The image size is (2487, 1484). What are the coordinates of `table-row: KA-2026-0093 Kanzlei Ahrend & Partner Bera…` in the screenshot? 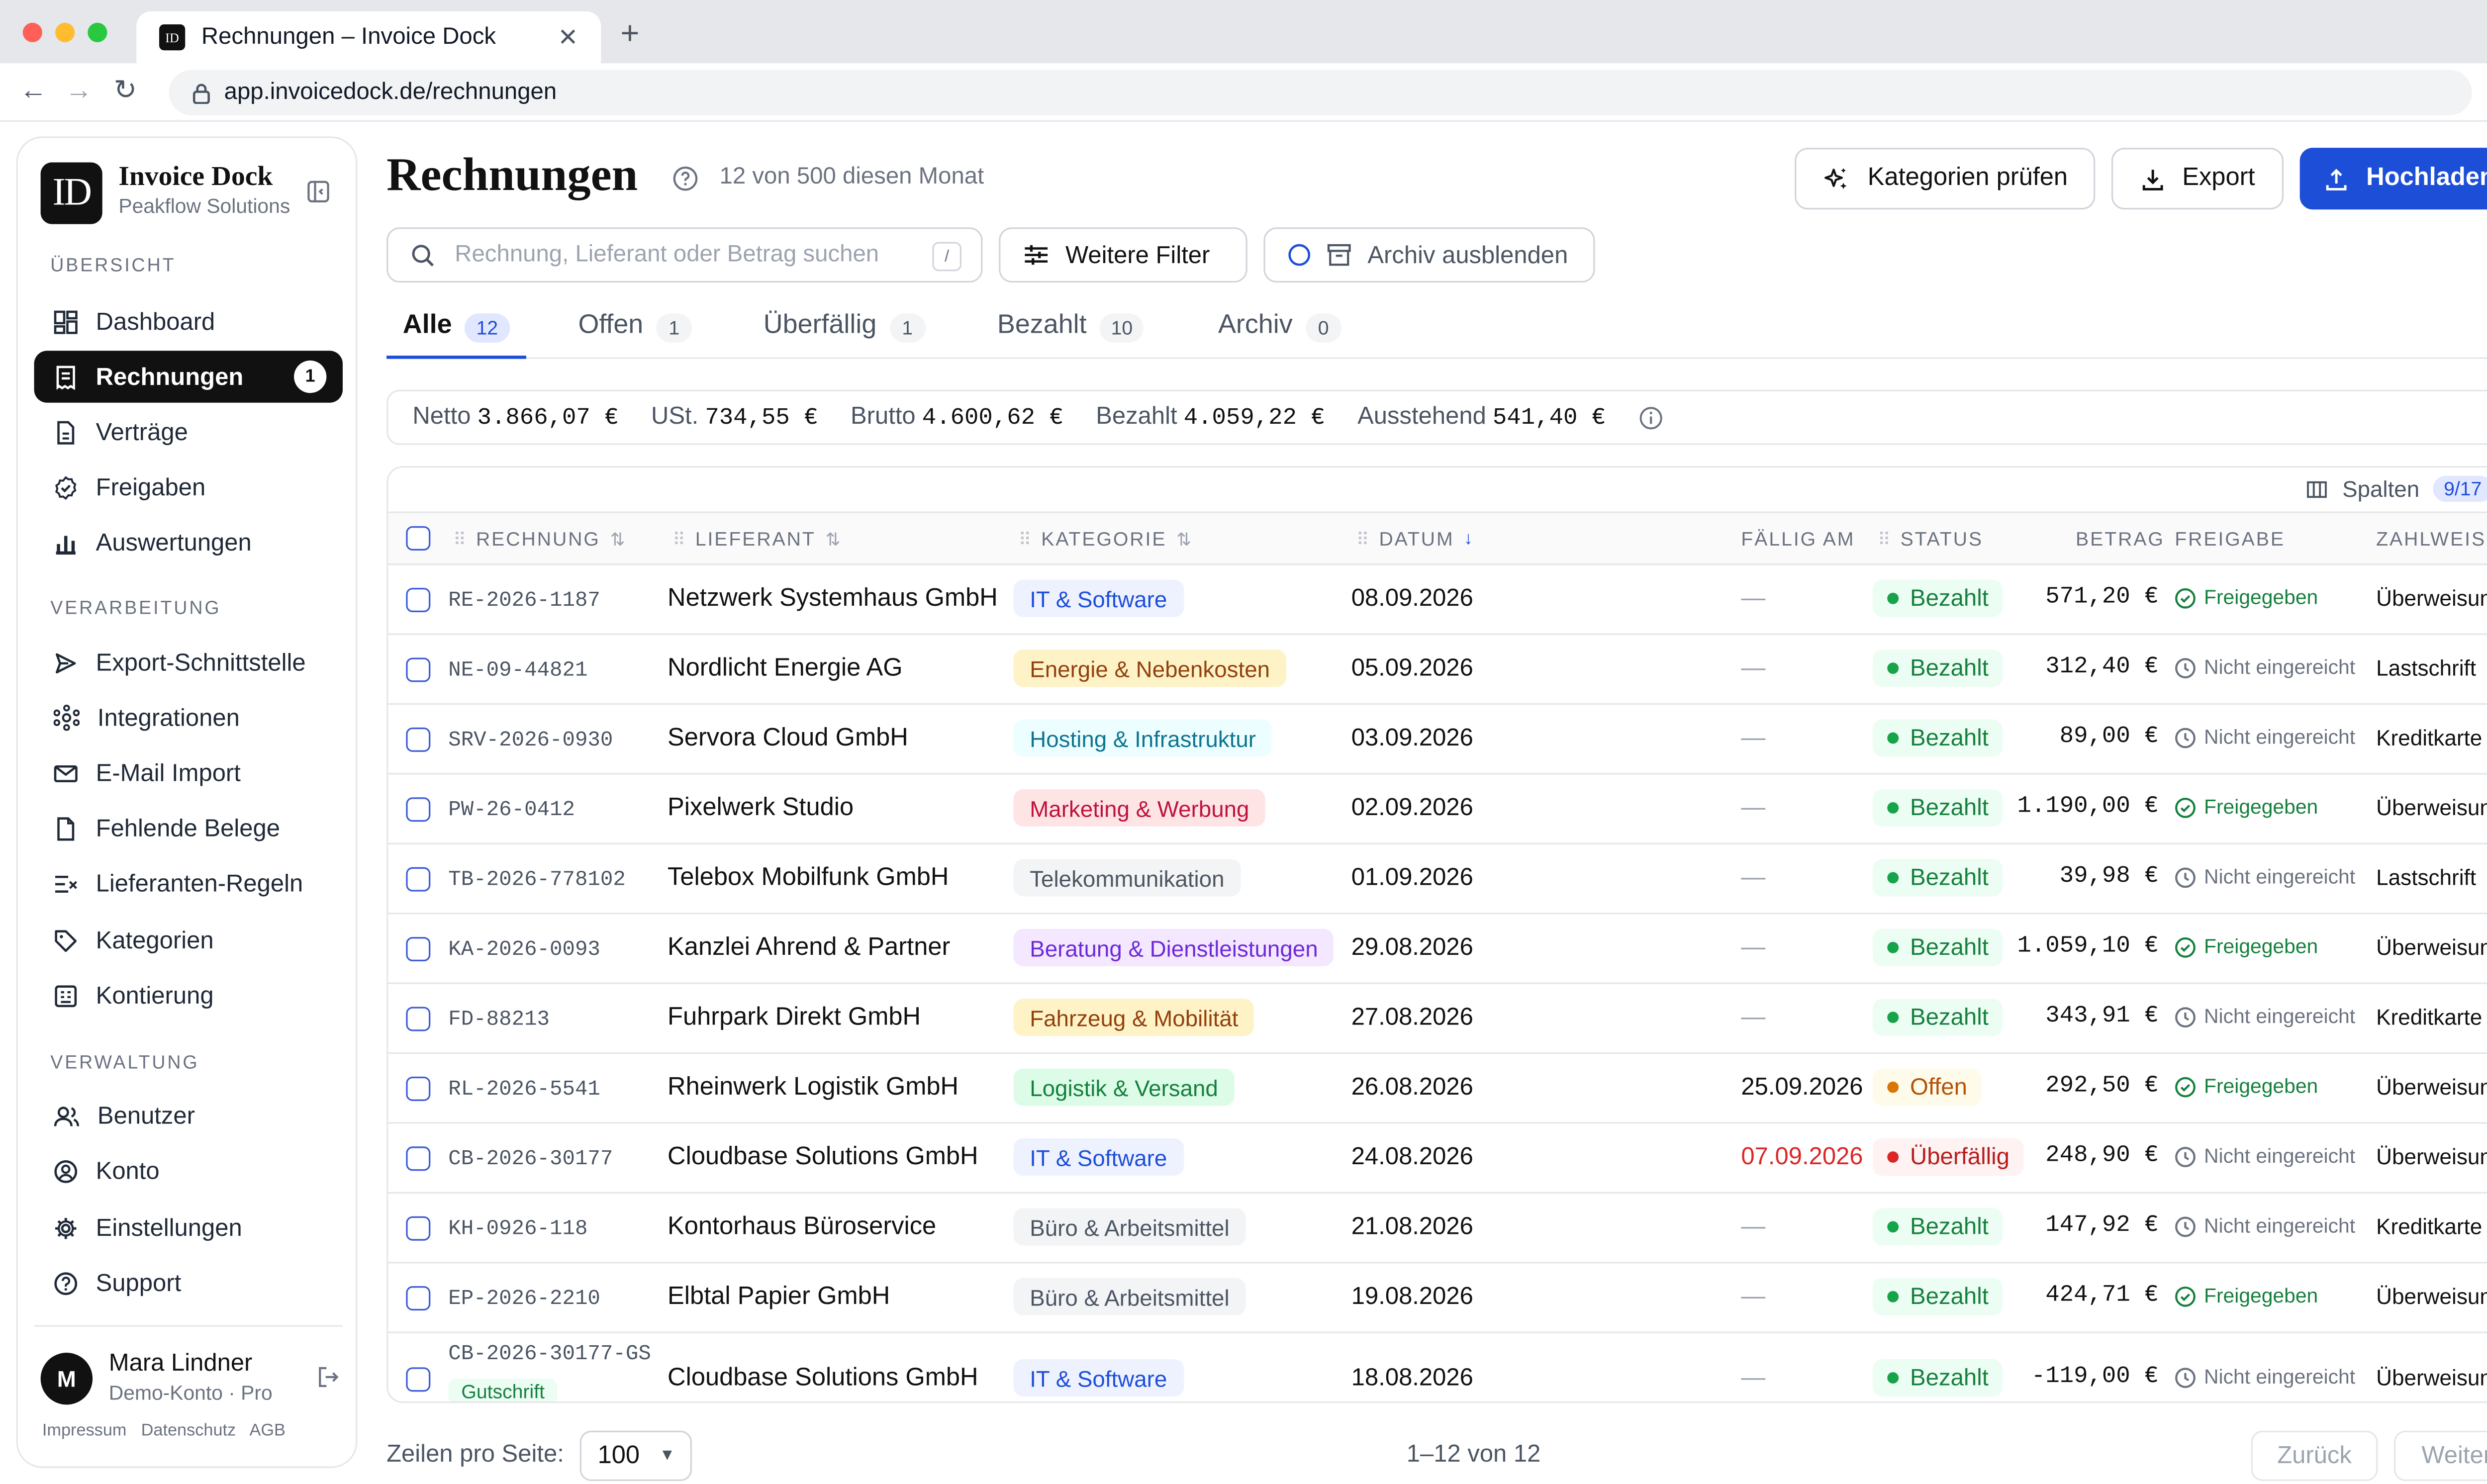 It's located at (1437, 949).